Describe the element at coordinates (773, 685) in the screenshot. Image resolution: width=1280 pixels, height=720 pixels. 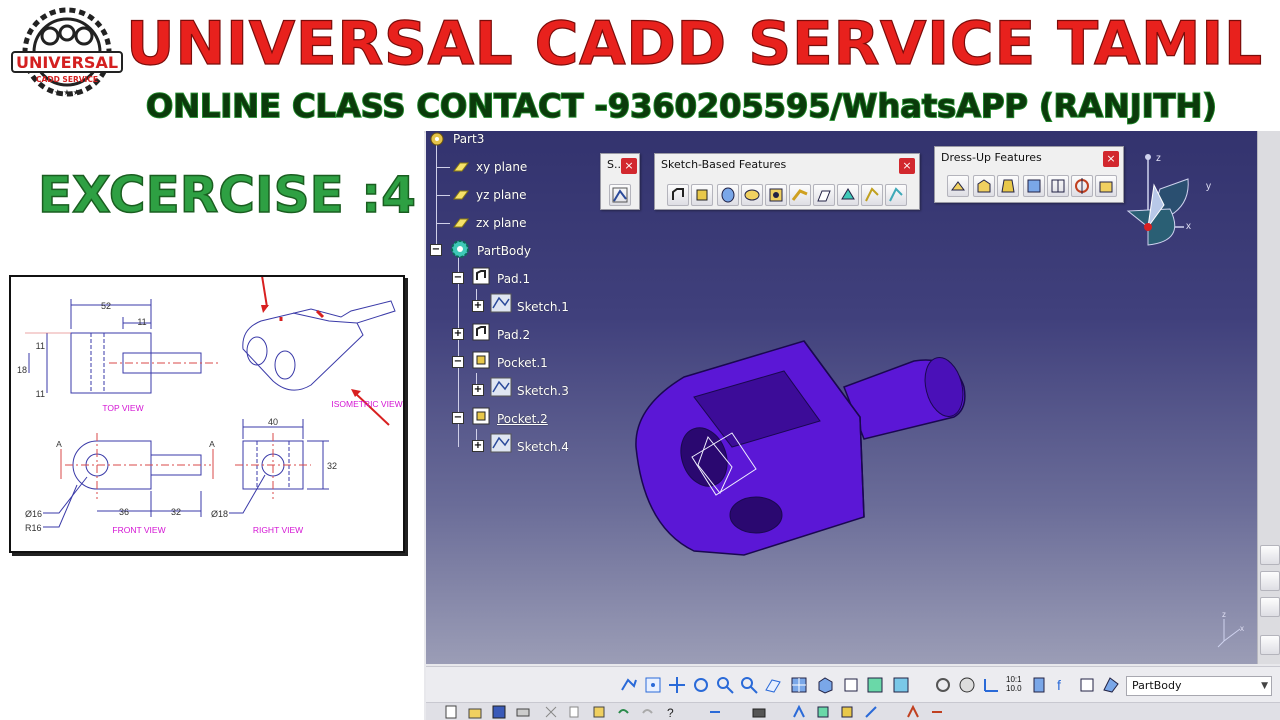
I see `normal-view-icon` at that location.